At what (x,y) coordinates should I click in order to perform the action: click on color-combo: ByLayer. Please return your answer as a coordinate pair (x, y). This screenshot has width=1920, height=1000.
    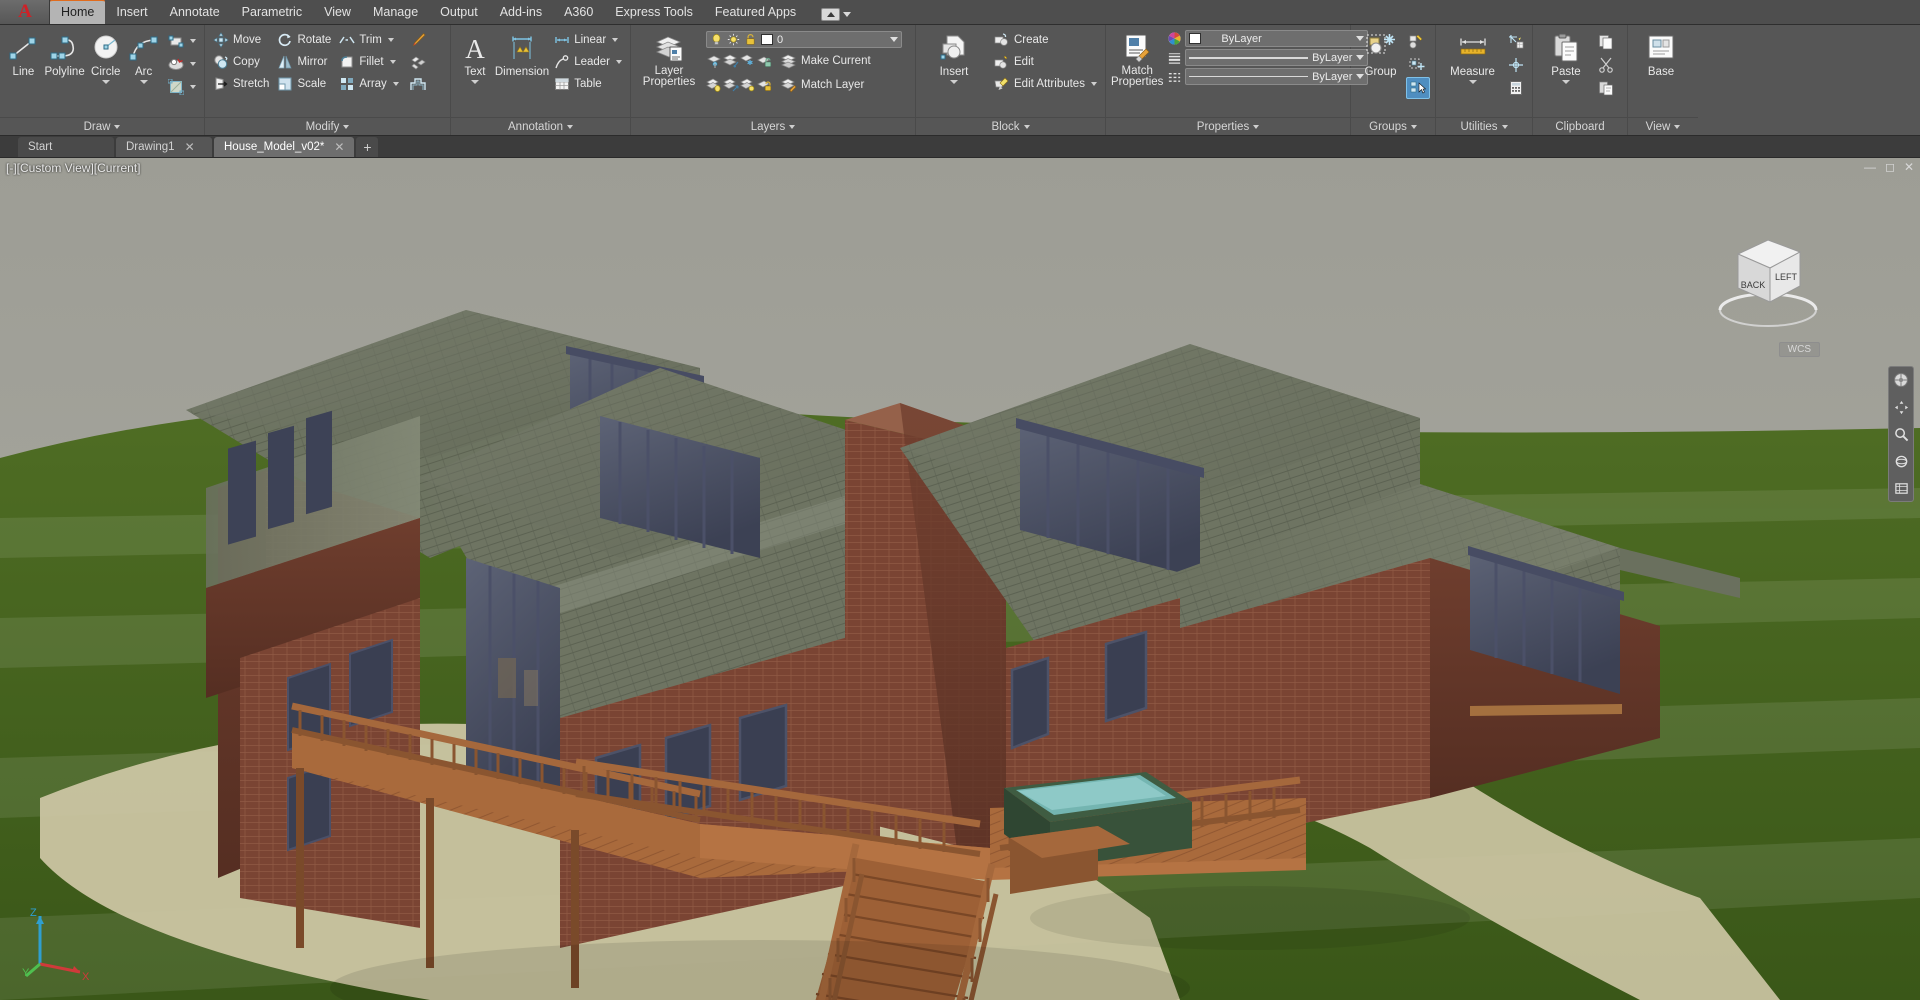
    Looking at the image, I should click on (1277, 38).